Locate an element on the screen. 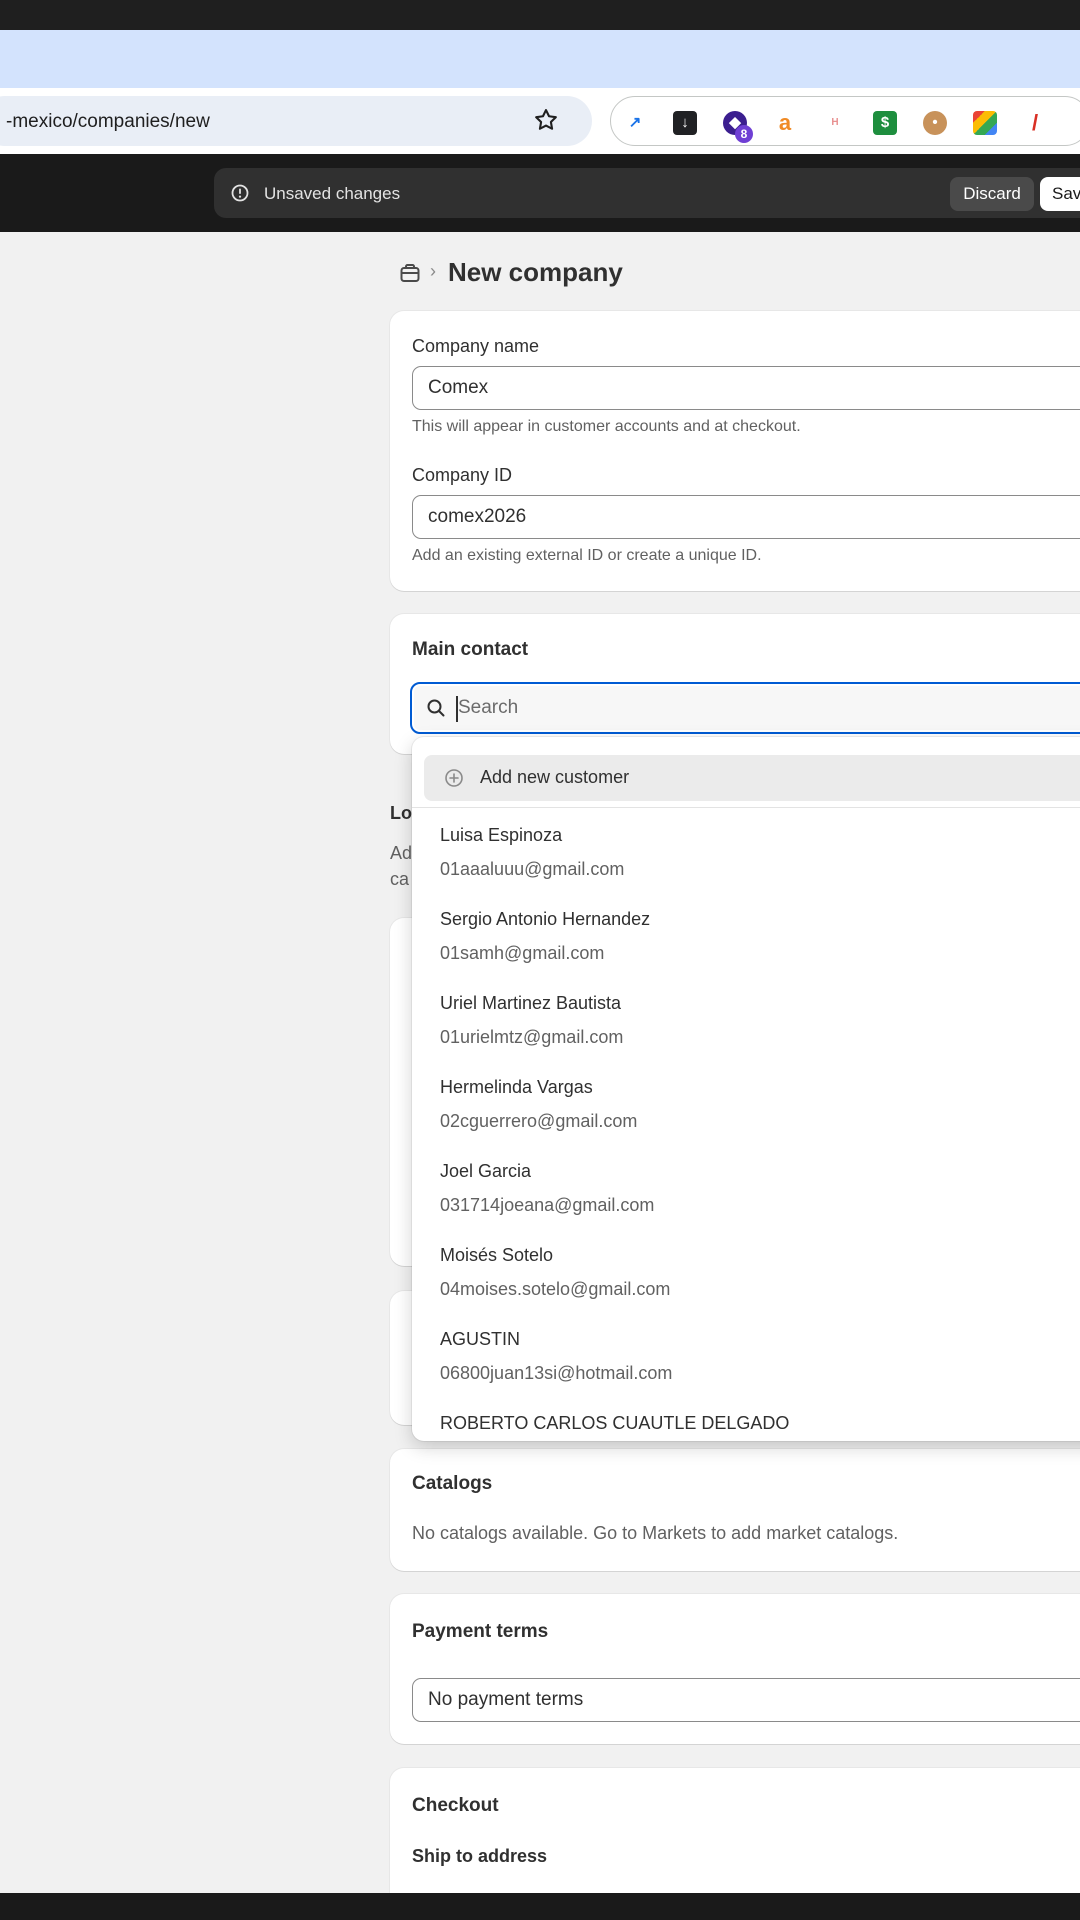 This screenshot has height=1920, width=1080. add-new-customer-label: Add new customer is located at coordinates (555, 777).